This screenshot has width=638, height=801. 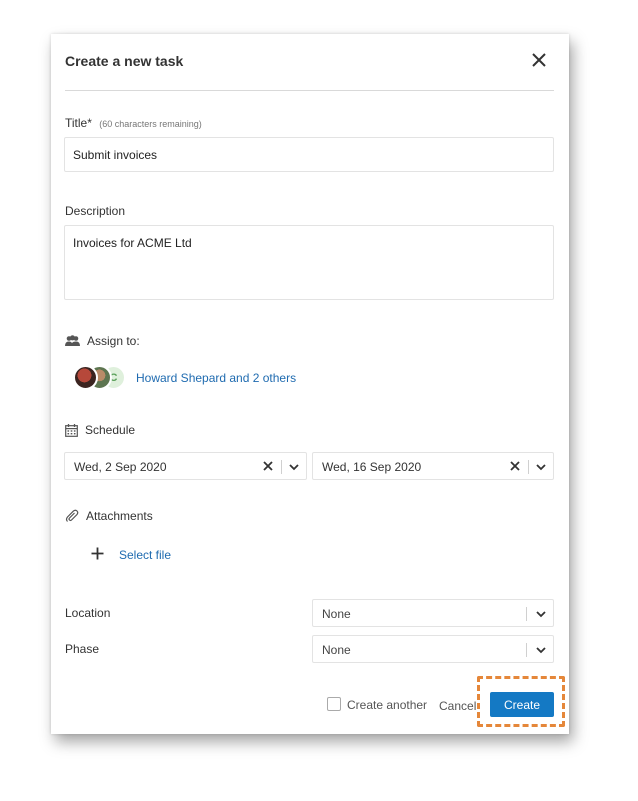 I want to click on avatar, so click(x=85, y=377).